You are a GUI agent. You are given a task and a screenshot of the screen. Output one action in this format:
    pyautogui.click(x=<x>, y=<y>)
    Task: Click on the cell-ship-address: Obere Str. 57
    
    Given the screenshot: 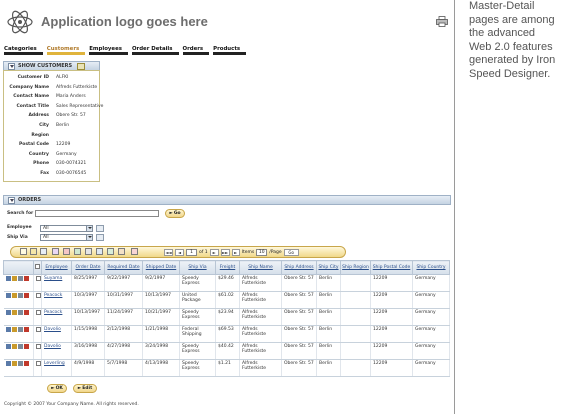 What is the action you would take?
    pyautogui.click(x=299, y=351)
    